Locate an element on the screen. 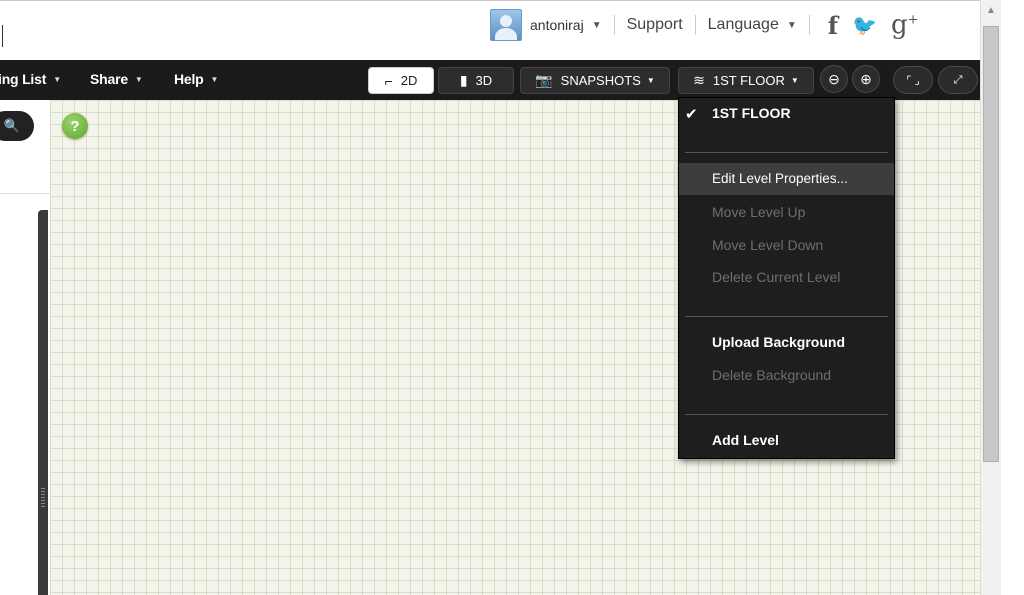 This screenshot has height=595, width=1024. menu-shopping-list: ing List ▼ is located at coordinates (30, 79).